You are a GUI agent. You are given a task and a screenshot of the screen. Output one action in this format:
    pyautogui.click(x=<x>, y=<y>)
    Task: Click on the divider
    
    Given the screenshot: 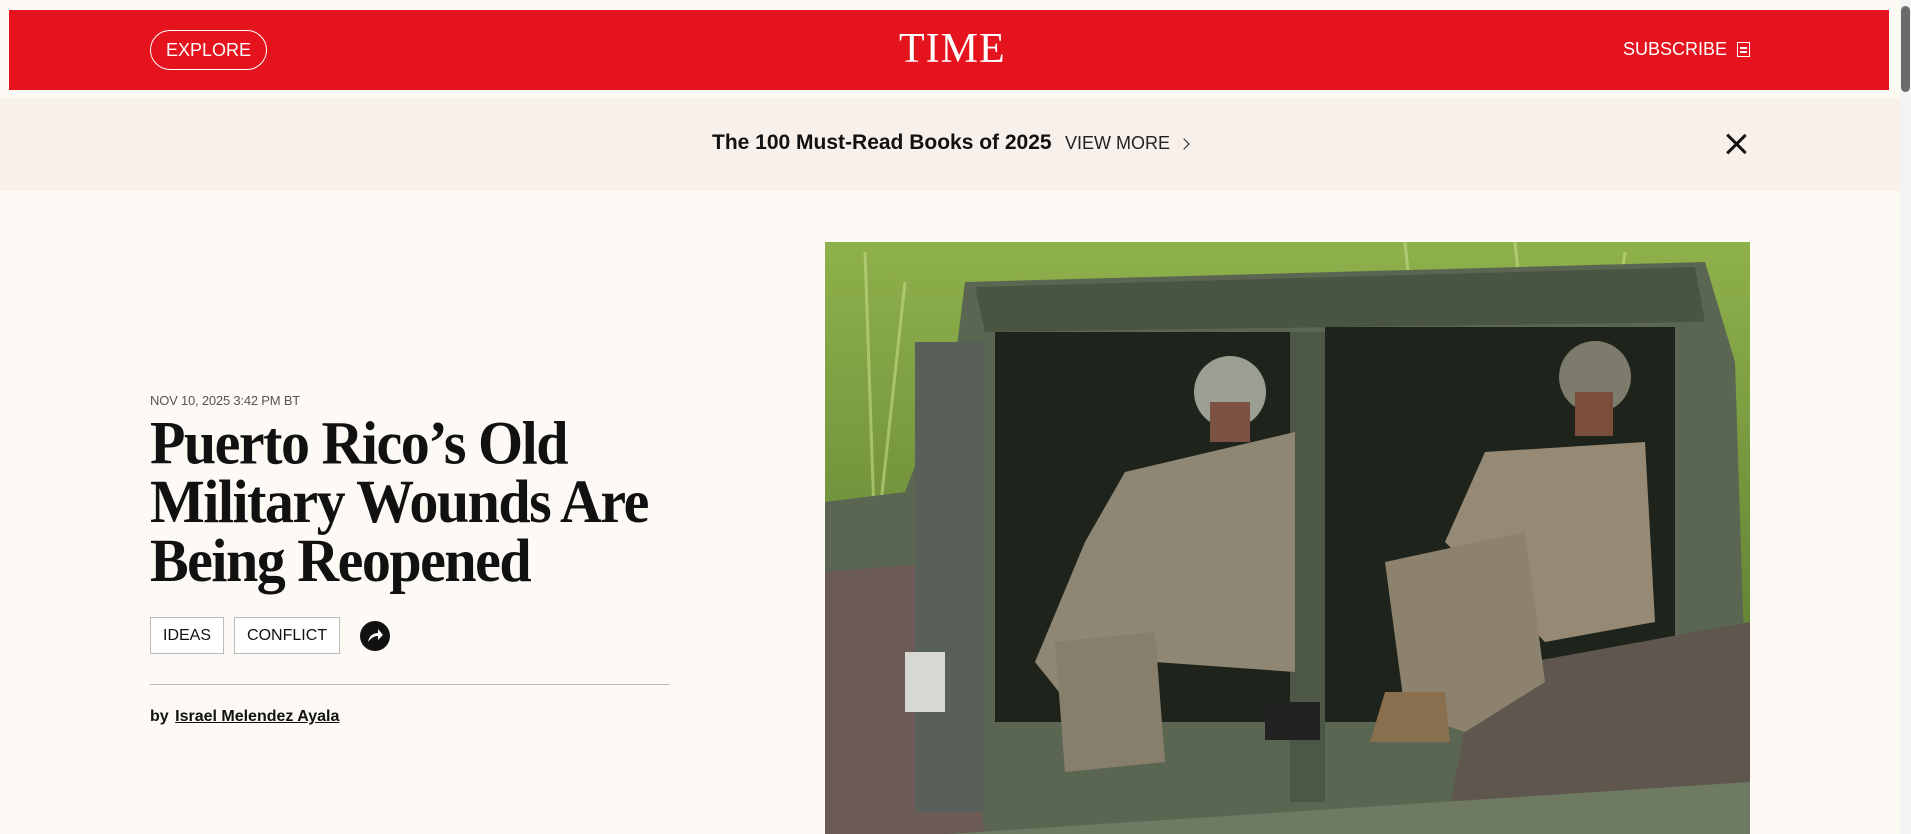 What is the action you would take?
    pyautogui.click(x=410, y=684)
    